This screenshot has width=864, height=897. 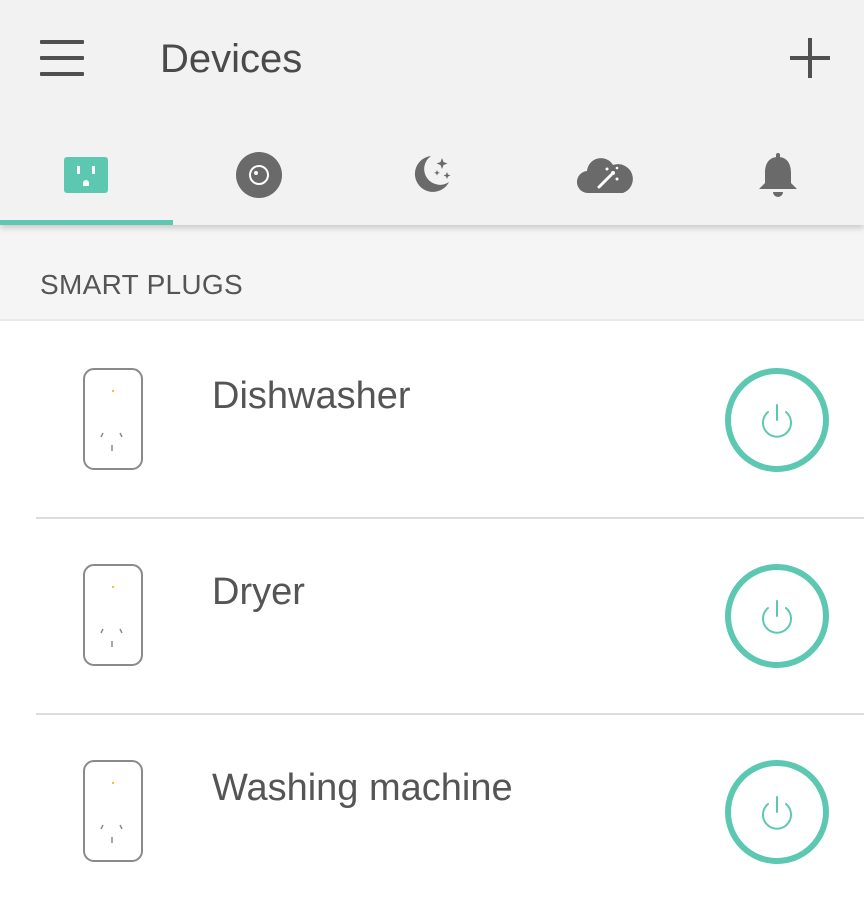 I want to click on add-device-button, so click(x=810, y=58).